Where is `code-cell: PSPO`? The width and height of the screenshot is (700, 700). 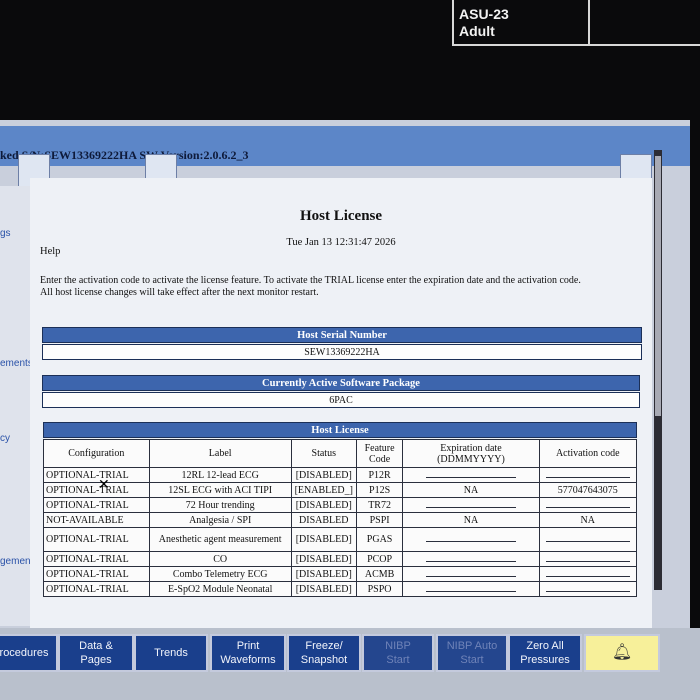 code-cell: PSPO is located at coordinates (379, 589).